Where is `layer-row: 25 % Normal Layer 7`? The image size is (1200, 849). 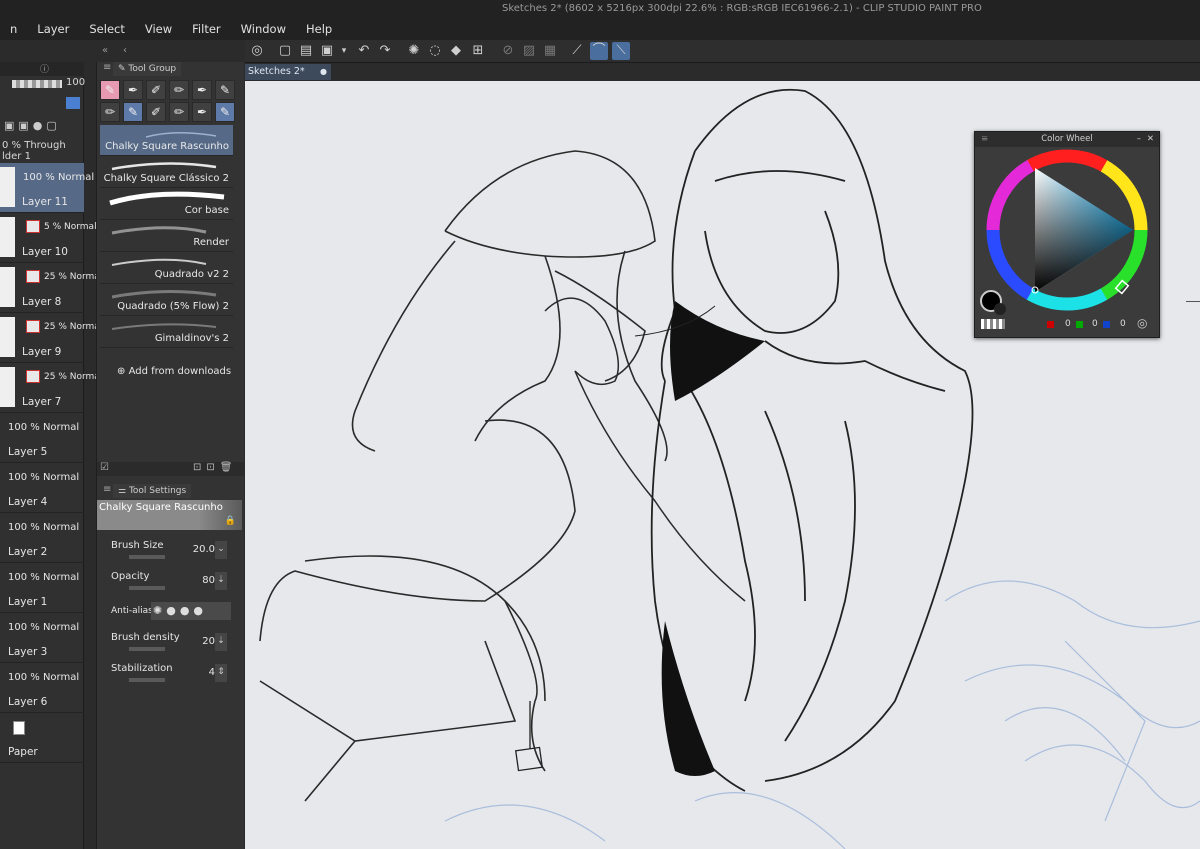 layer-row: 25 % Normal Layer 7 is located at coordinates (51, 388).